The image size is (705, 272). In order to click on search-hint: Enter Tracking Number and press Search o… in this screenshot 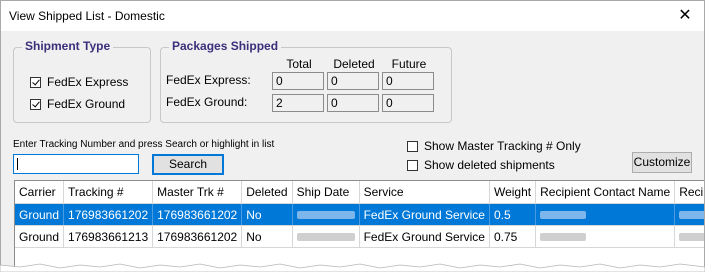, I will do `click(144, 144)`.